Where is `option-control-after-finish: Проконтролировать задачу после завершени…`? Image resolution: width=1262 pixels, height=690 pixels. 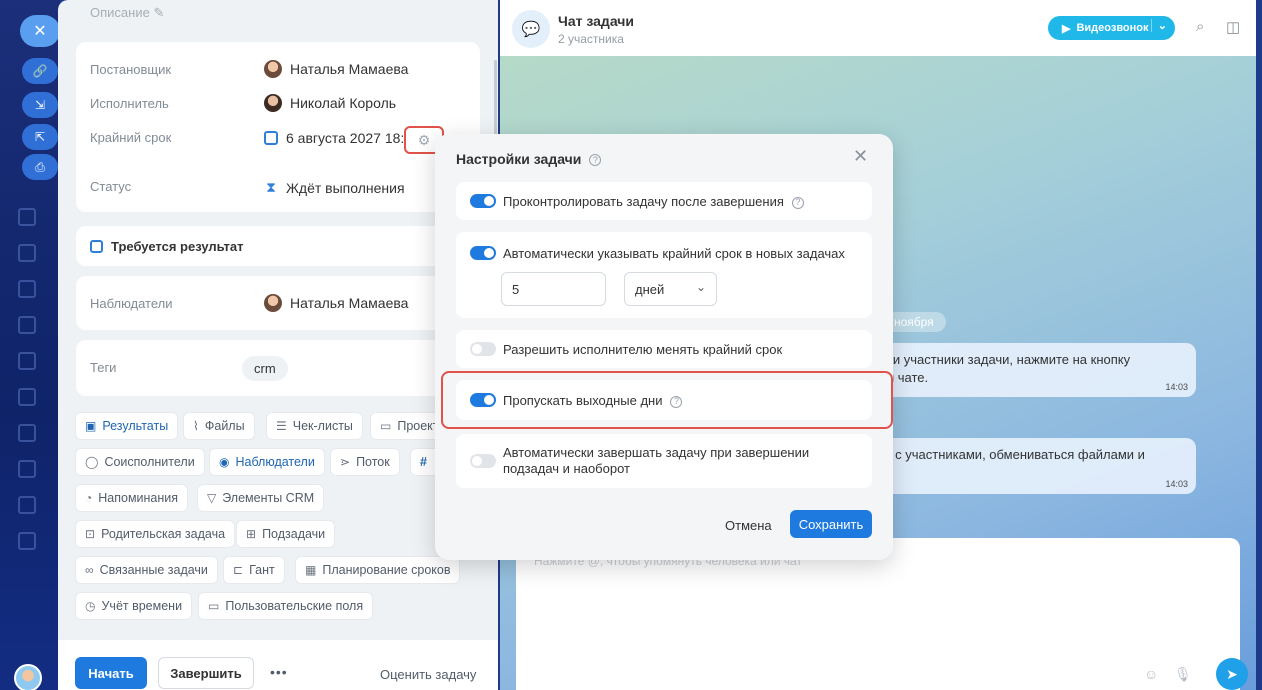
option-control-after-finish: Проконтролировать задачу после завершени… is located at coordinates (664, 201).